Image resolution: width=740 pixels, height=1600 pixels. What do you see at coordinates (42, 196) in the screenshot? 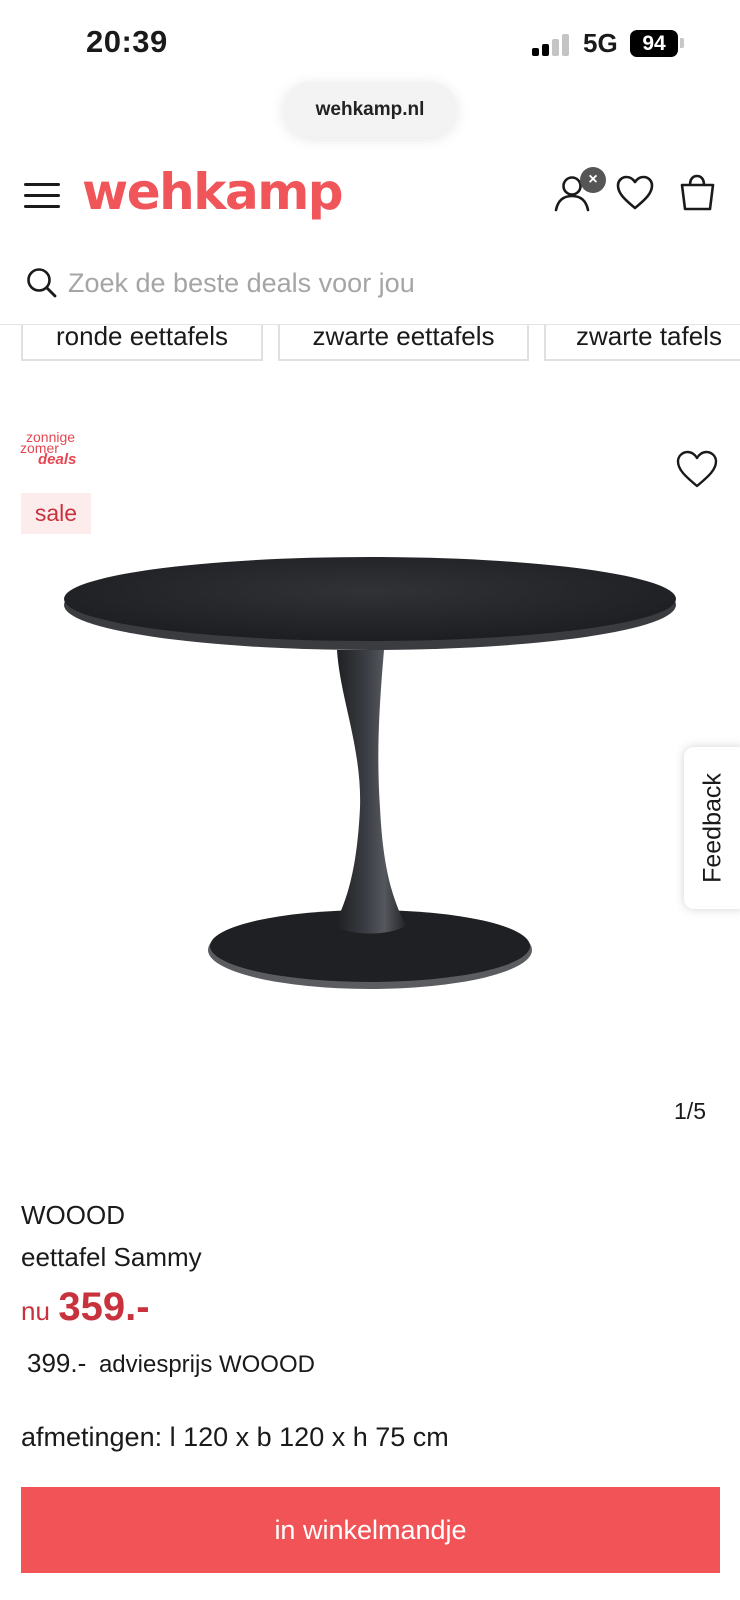
I see `menu-icon` at bounding box center [42, 196].